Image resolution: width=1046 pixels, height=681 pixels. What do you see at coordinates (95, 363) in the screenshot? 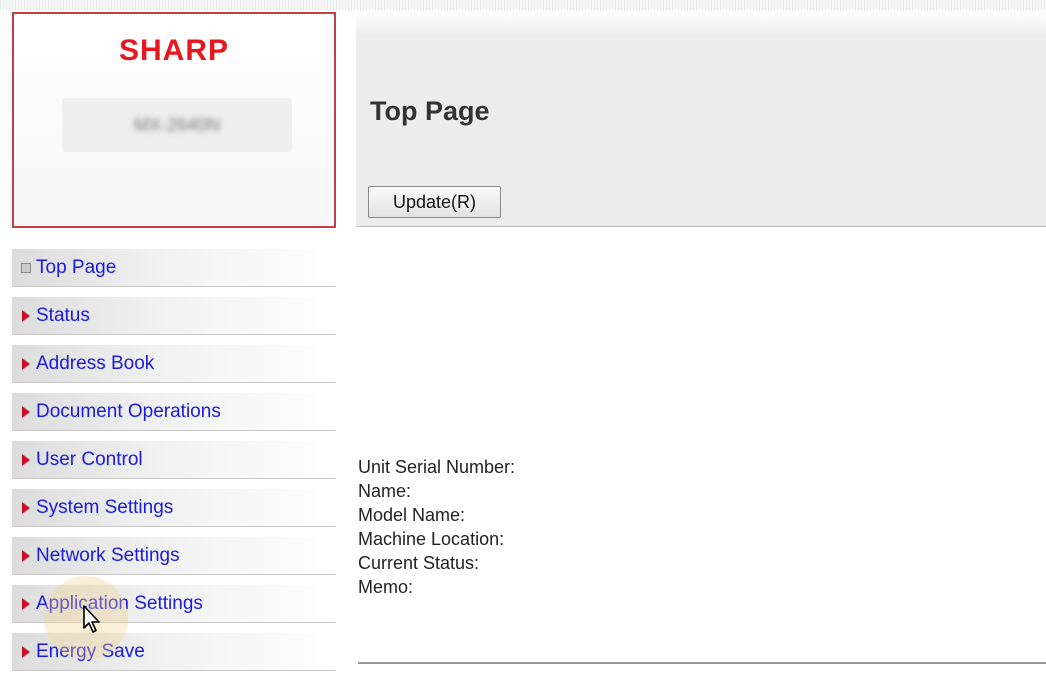
I see `sidebar-item-label: Address Book` at bounding box center [95, 363].